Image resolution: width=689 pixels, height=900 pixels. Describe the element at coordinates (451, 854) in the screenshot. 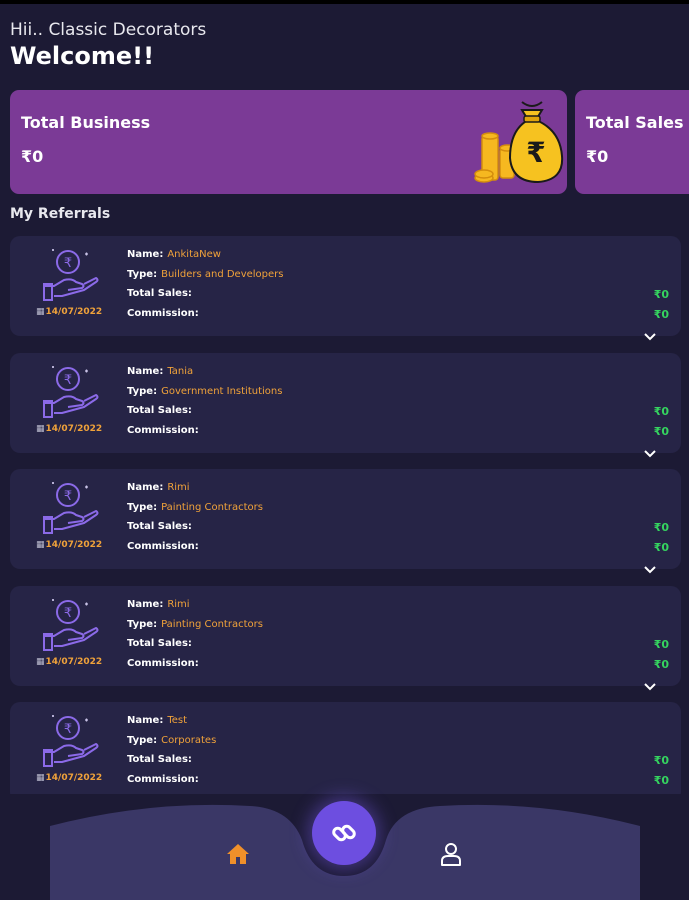

I see `user-icon` at that location.